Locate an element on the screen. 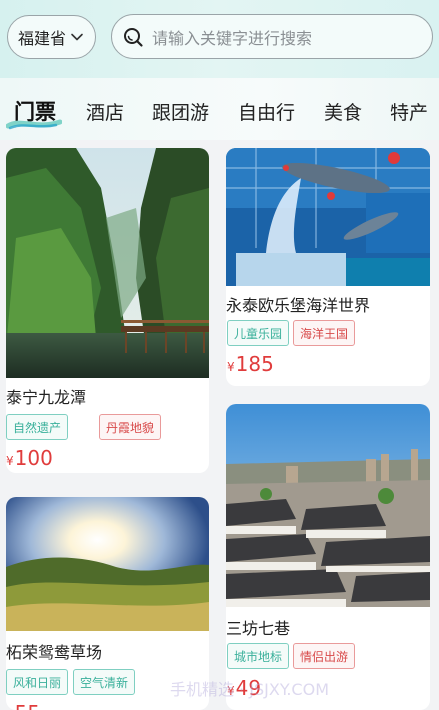  attraction-title: 柘荣鸳鸯草场 is located at coordinates (54, 652).